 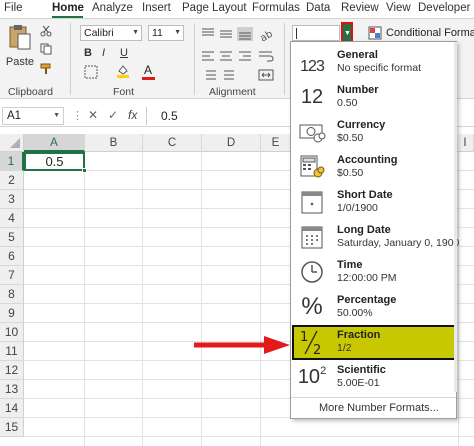 What do you see at coordinates (14, 116) in the screenshot?
I see `name-box-value: A1` at bounding box center [14, 116].